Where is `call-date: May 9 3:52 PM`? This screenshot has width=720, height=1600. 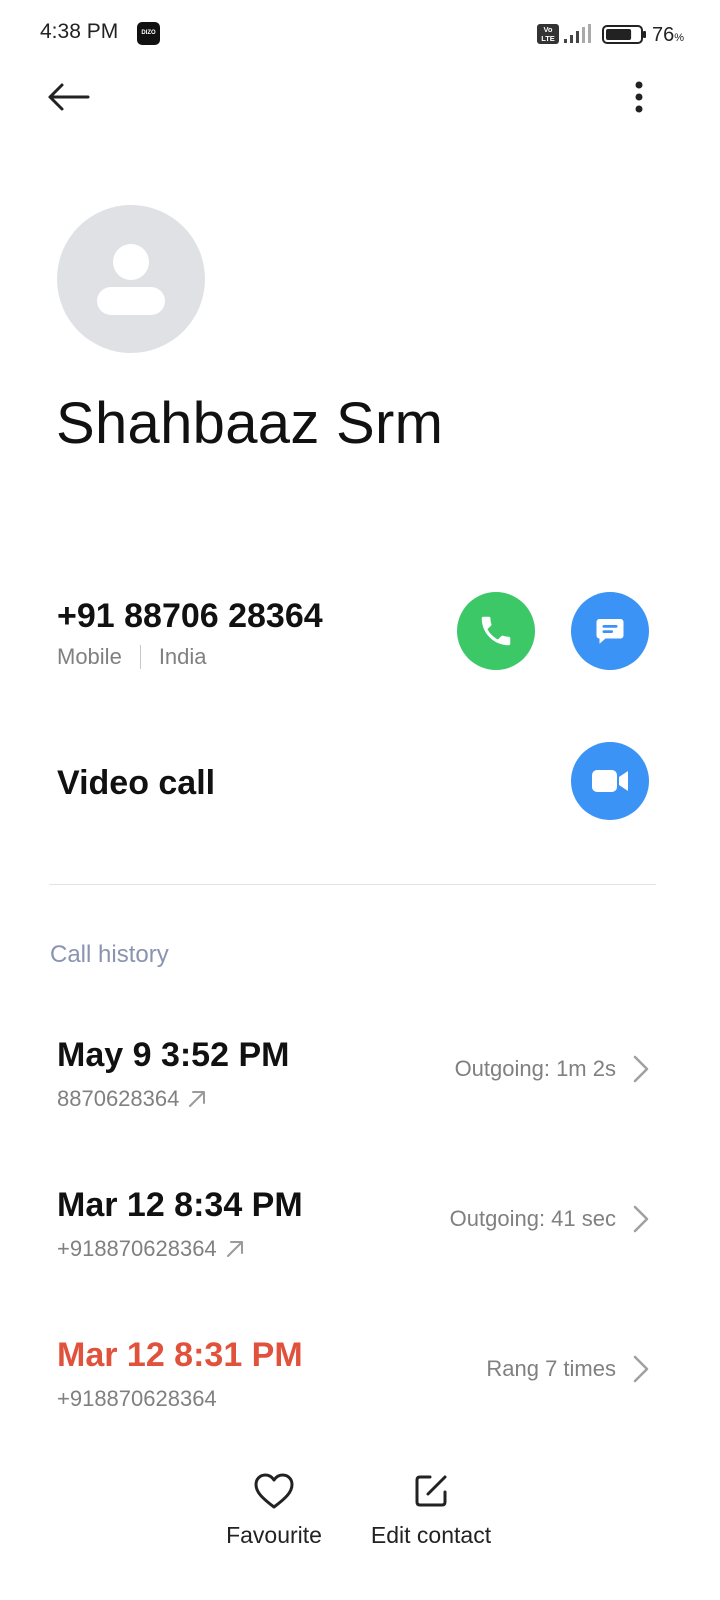 call-date: May 9 3:52 PM is located at coordinates (173, 1055).